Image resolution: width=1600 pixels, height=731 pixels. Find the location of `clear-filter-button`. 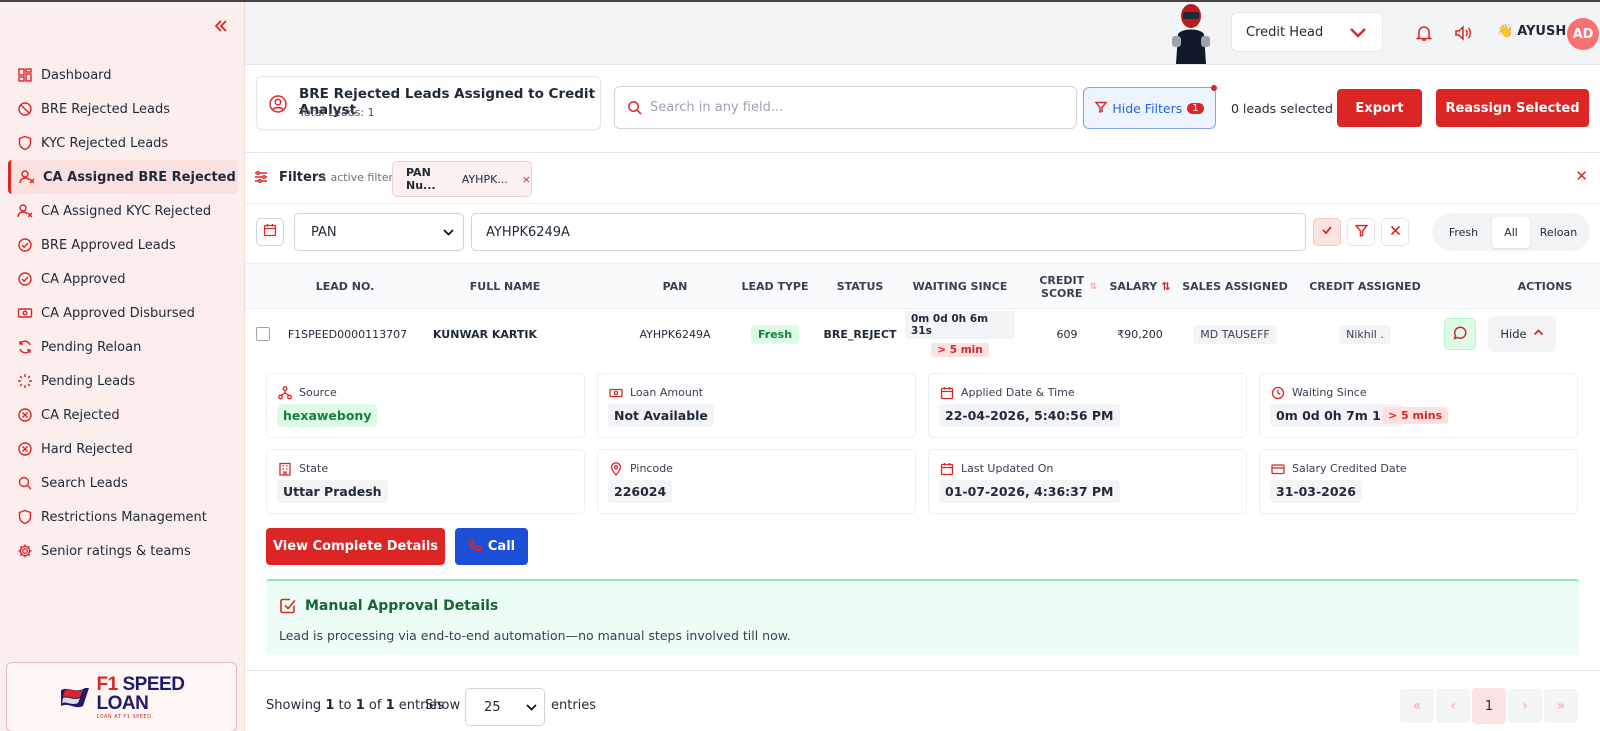

clear-filter-button is located at coordinates (1395, 232).